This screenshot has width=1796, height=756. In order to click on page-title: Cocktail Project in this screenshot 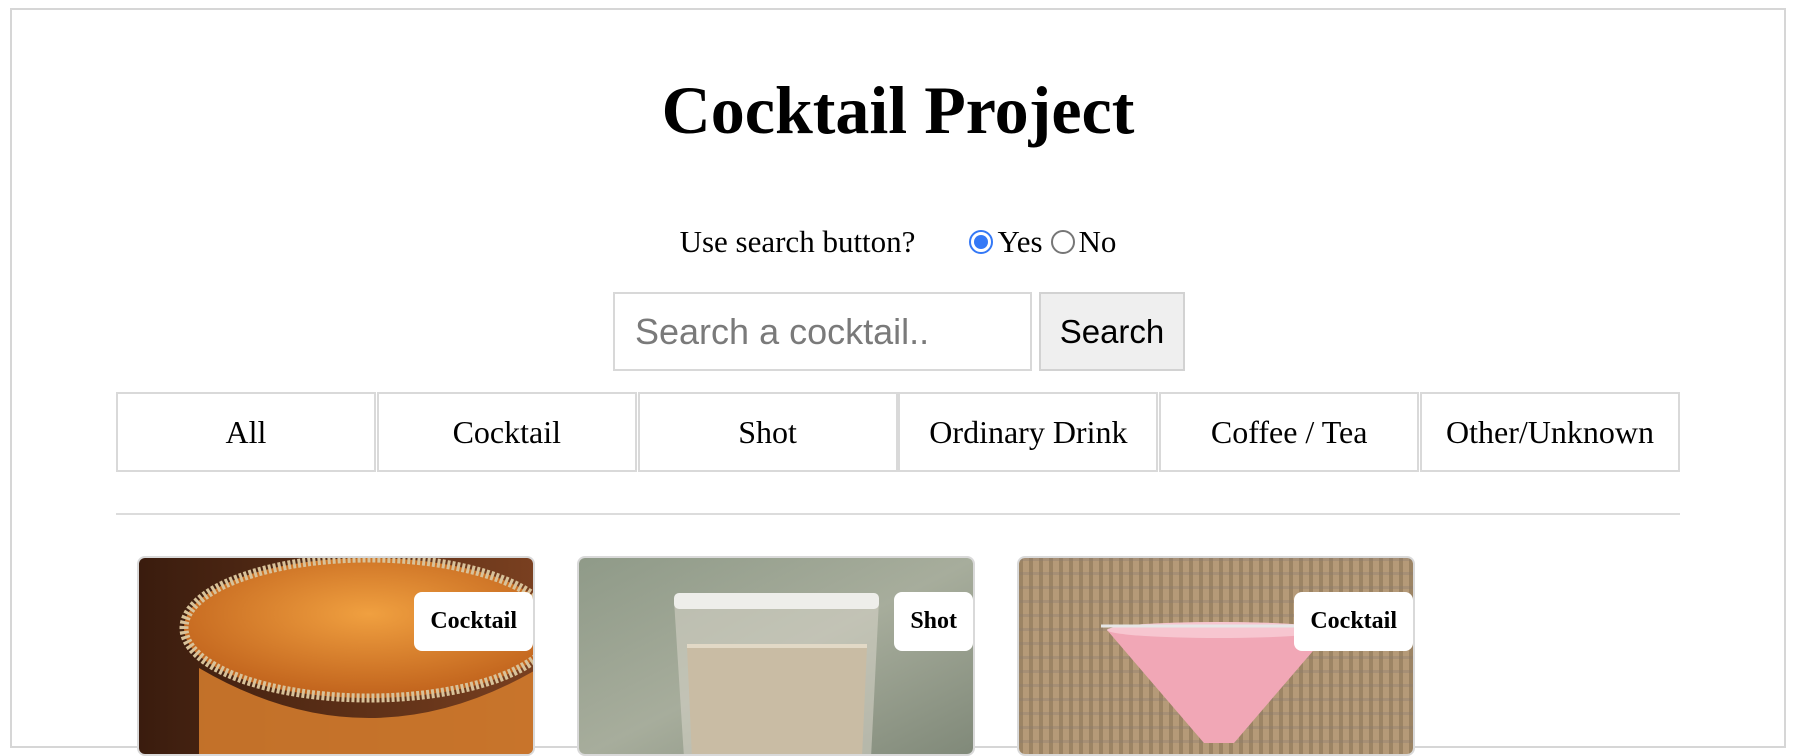, I will do `click(898, 110)`.